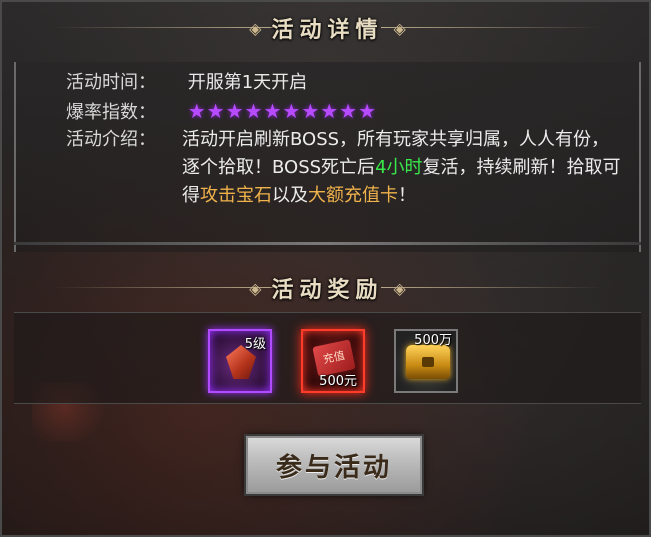 Image resolution: width=651 pixels, height=537 pixels. I want to click on rate-row: 爆率指数： ★★★★★★★★★★, so click(221, 112).